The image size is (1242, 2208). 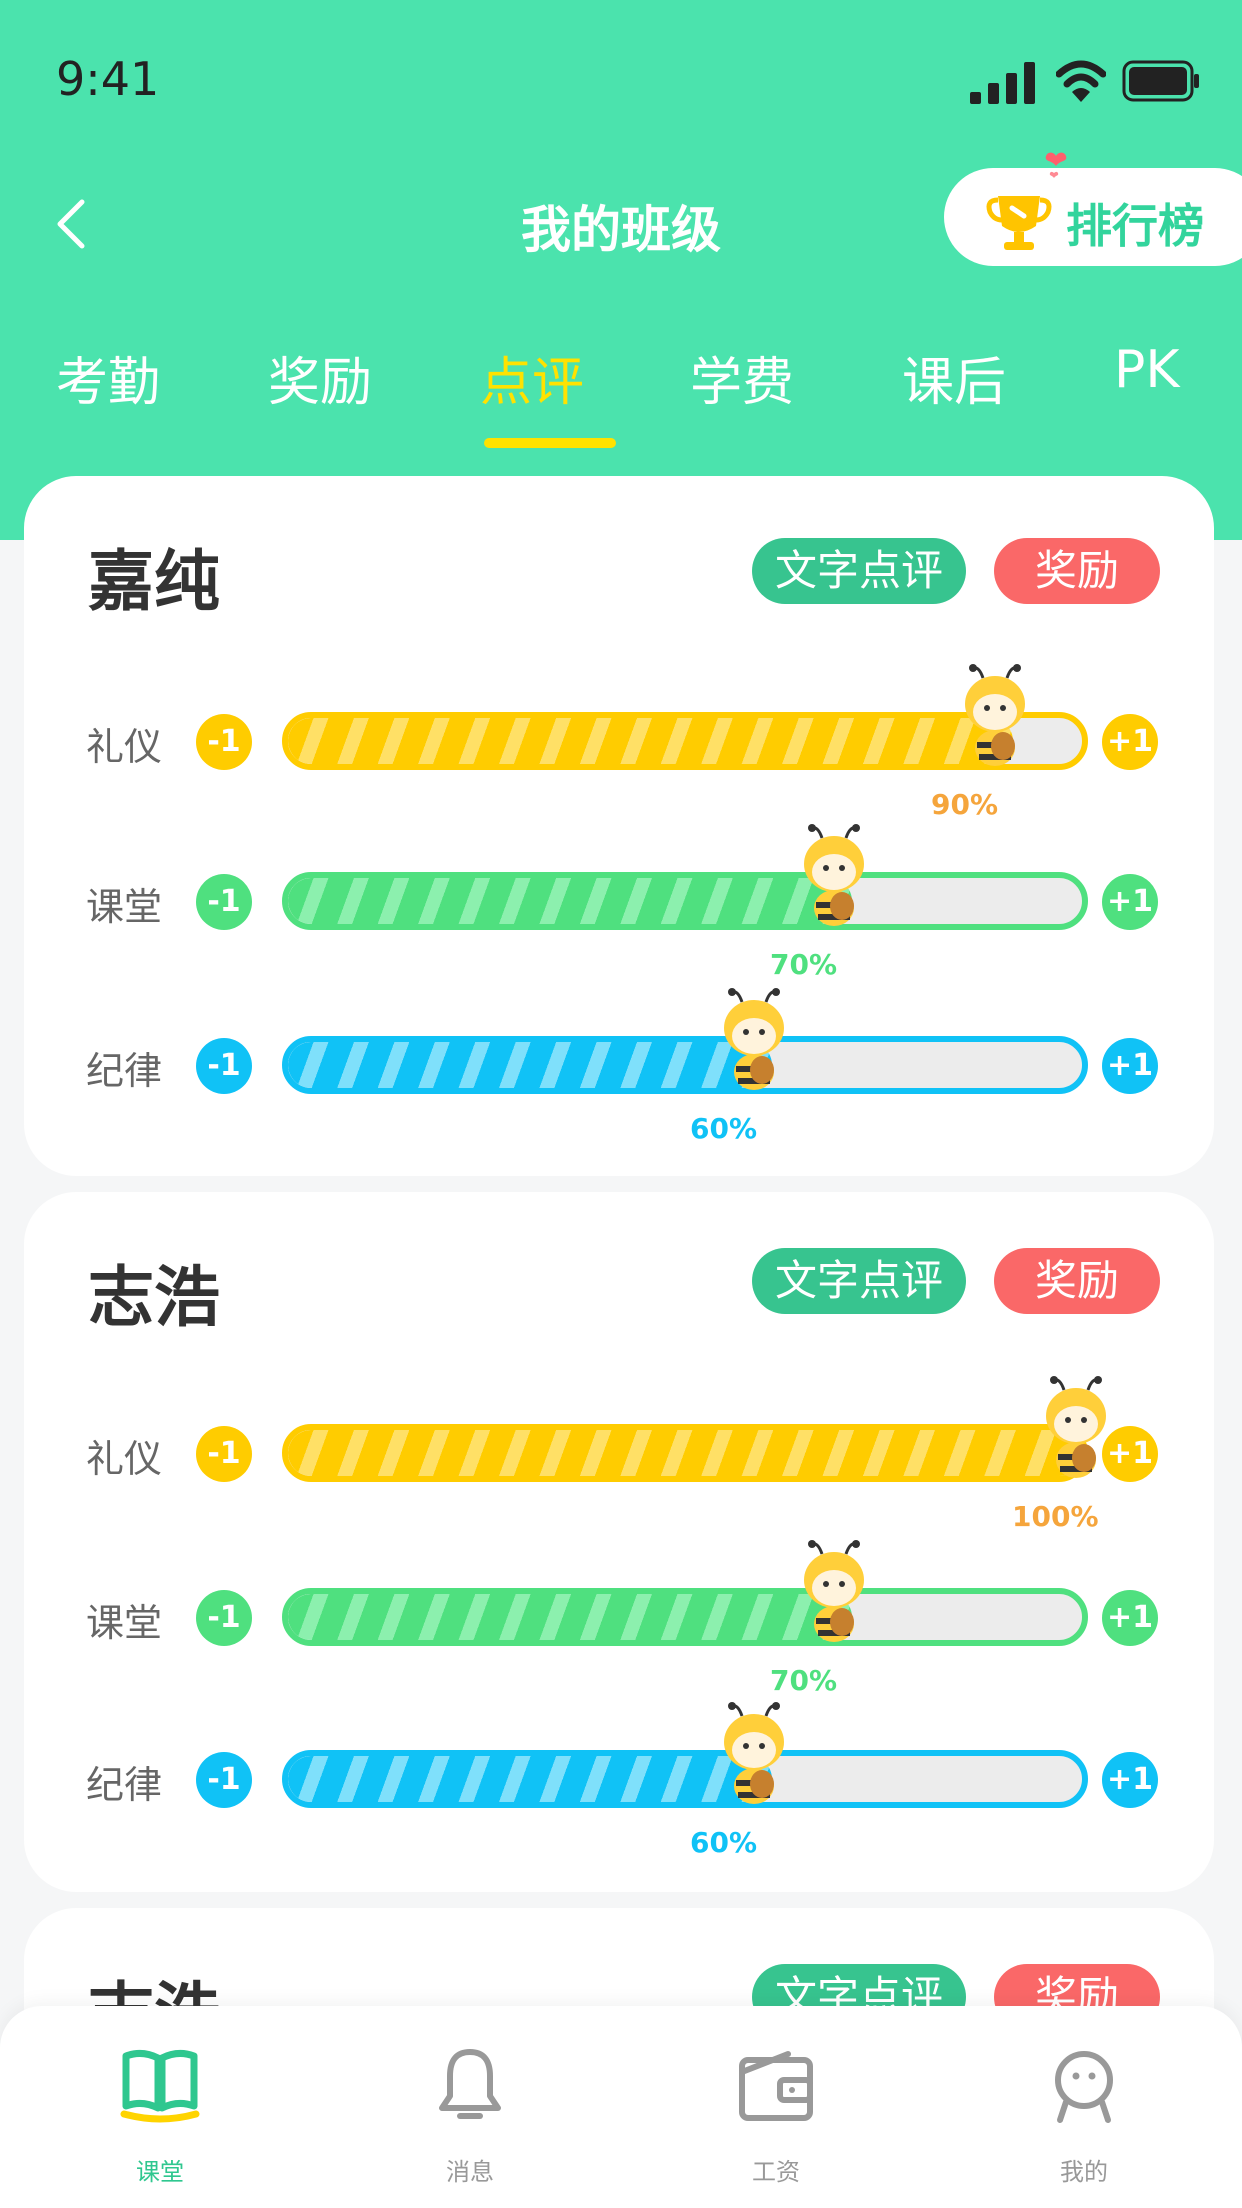 What do you see at coordinates (154, 1297) in the screenshot?
I see `student-name: 志浩` at bounding box center [154, 1297].